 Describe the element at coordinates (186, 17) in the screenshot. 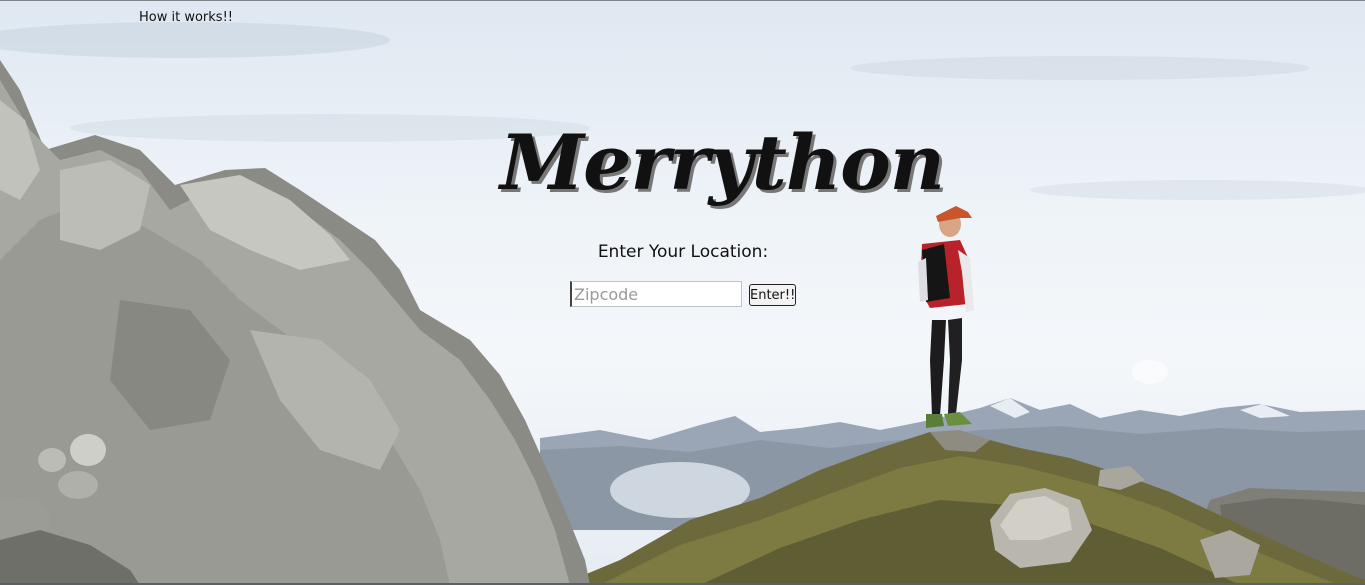

I see `how-it-works-link: How it works!!` at that location.